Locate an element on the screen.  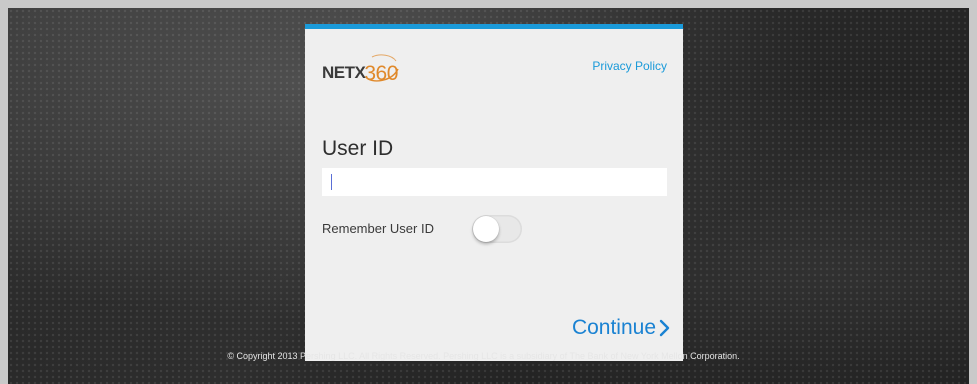
logo-swoosh-icon is located at coordinates (383, 68).